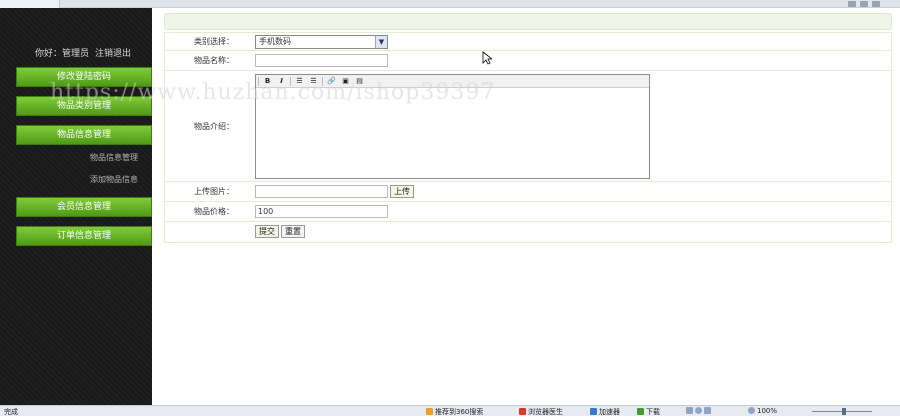  I want to click on doctor-icon, so click(522, 411).